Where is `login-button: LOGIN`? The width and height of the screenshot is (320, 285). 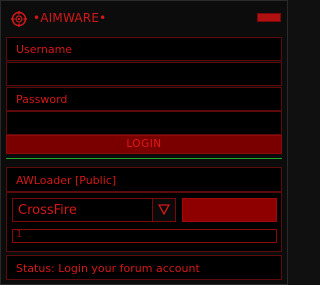 login-button: LOGIN is located at coordinates (144, 144).